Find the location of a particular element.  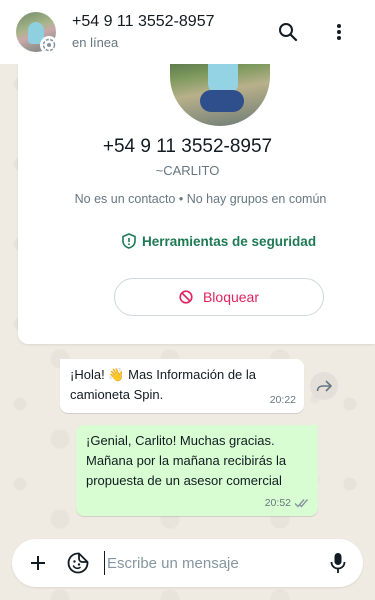

attach-button is located at coordinates (38, 563).